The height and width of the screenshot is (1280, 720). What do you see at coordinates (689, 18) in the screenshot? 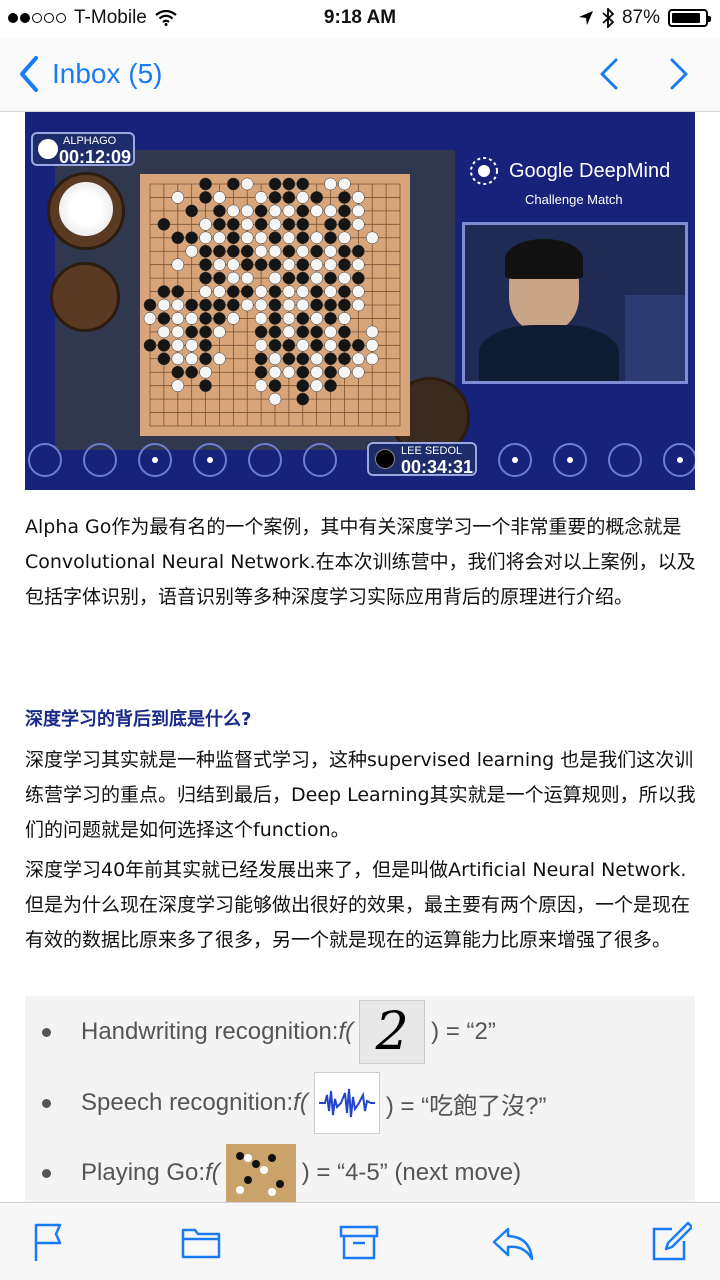
I see `battery-icon` at bounding box center [689, 18].